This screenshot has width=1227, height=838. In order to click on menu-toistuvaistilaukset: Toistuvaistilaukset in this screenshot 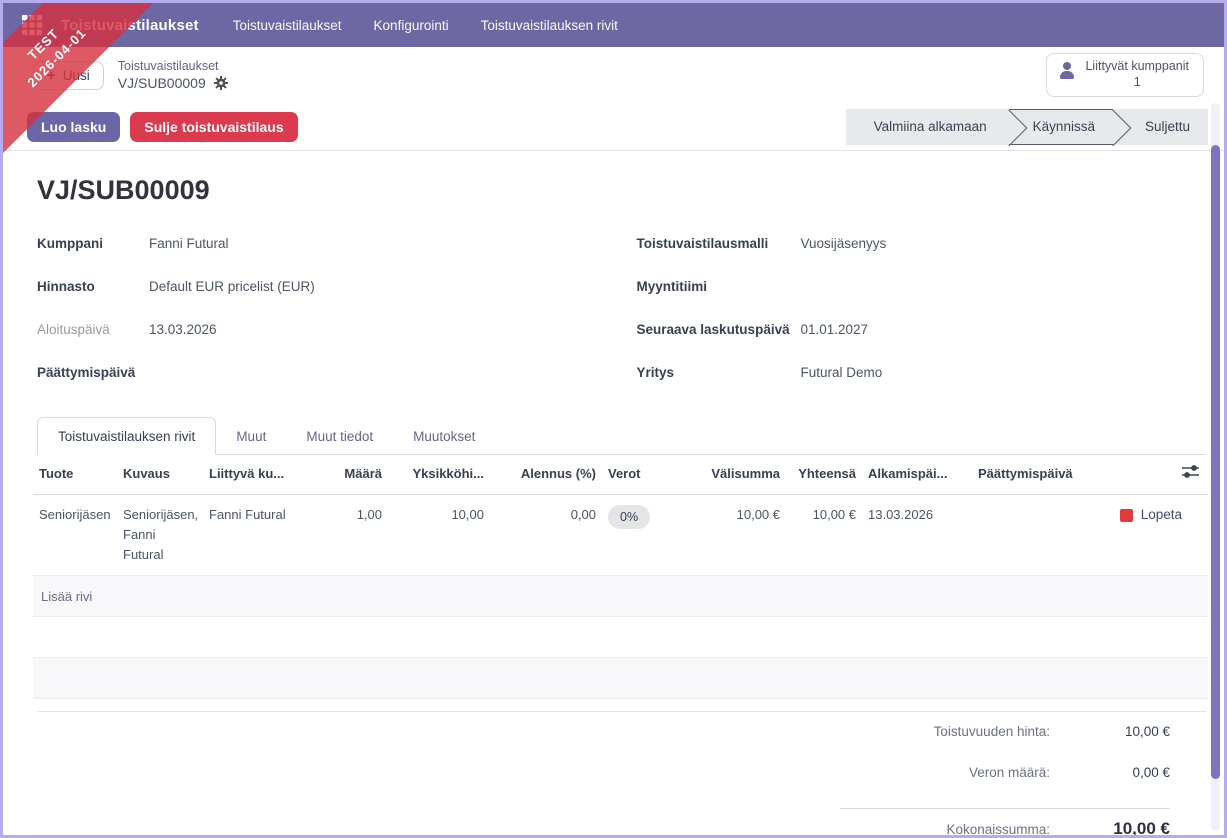, I will do `click(287, 25)`.